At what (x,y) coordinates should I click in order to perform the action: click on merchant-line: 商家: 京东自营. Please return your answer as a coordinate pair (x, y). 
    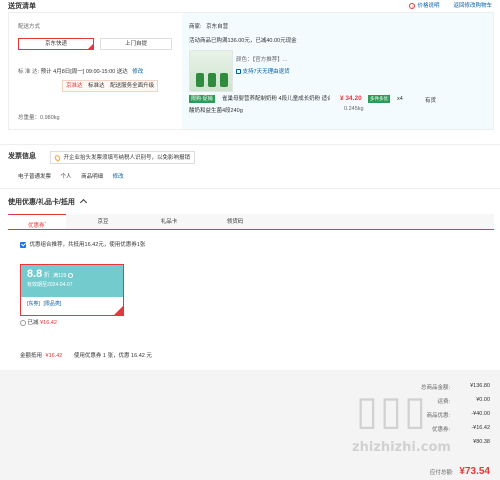
    Looking at the image, I should click on (209, 27).